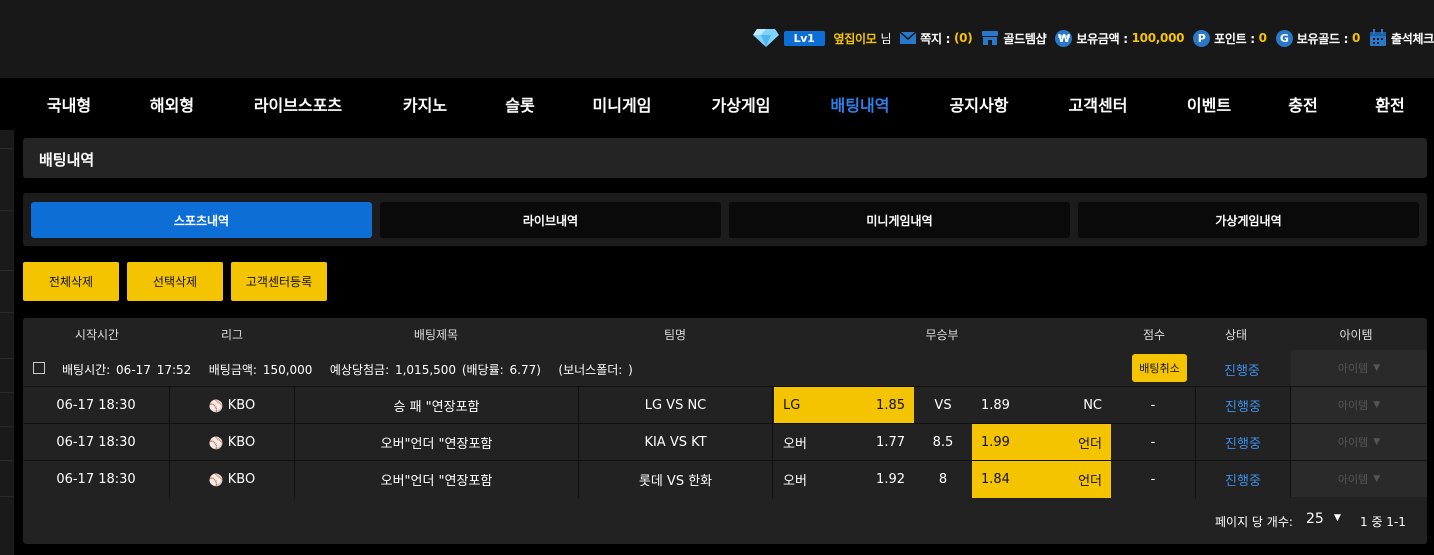 This screenshot has width=1434, height=555. I want to click on total-odds: (배당률: 6.77), so click(501, 370).